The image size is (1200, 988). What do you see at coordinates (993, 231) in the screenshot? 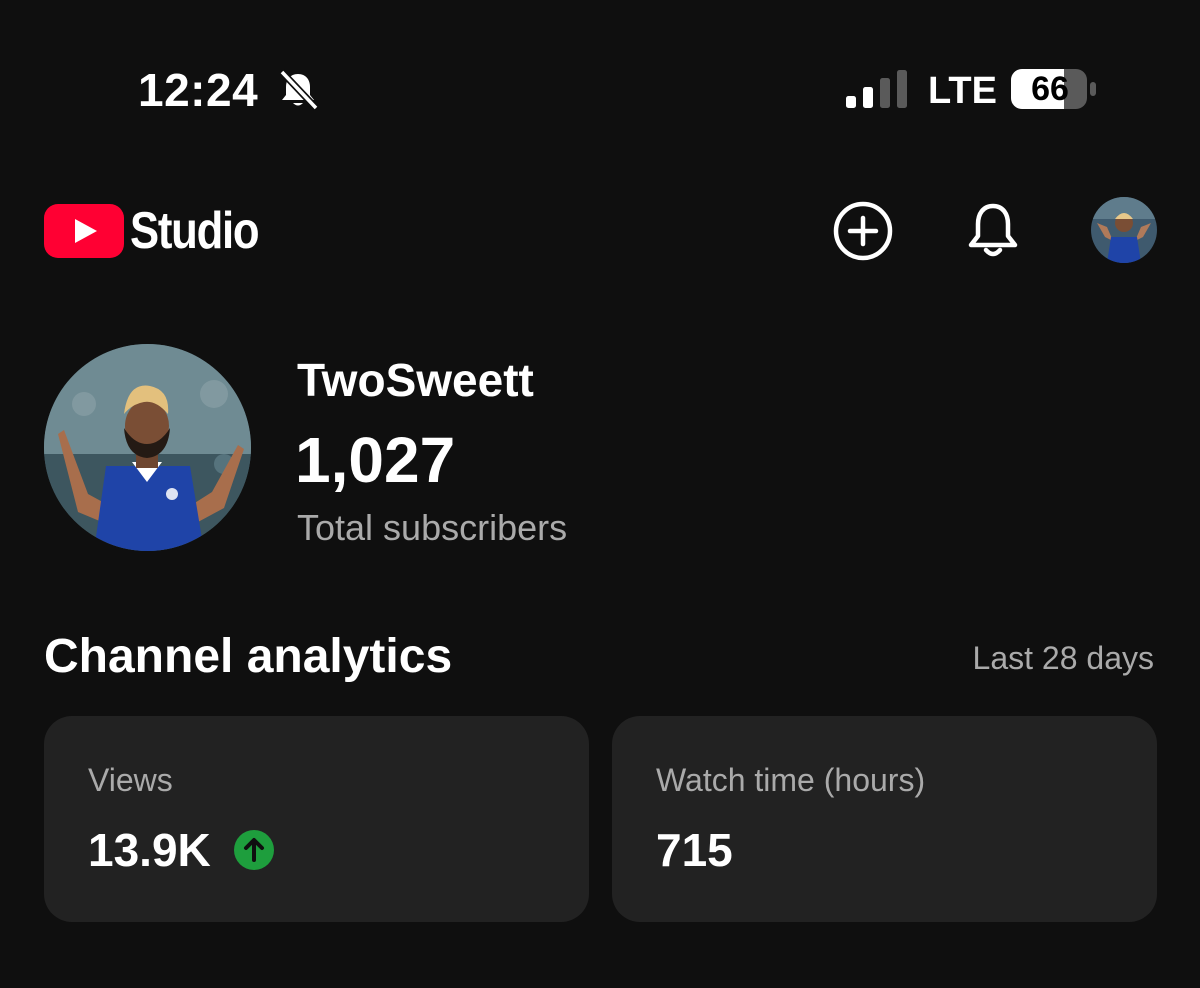
I see `notification-bell-icon` at bounding box center [993, 231].